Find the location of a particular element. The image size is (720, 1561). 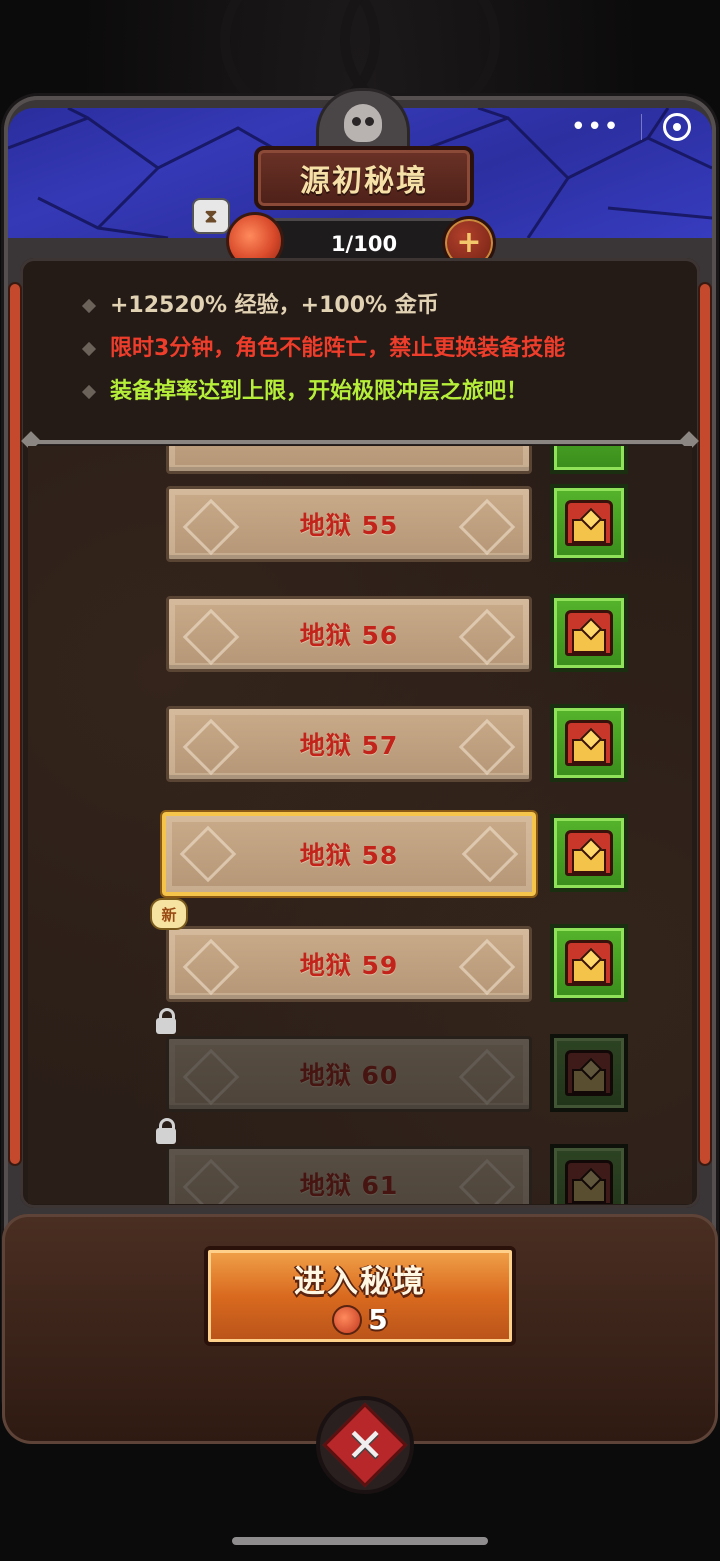

level-label: 地狱 57 is located at coordinates (349, 745).